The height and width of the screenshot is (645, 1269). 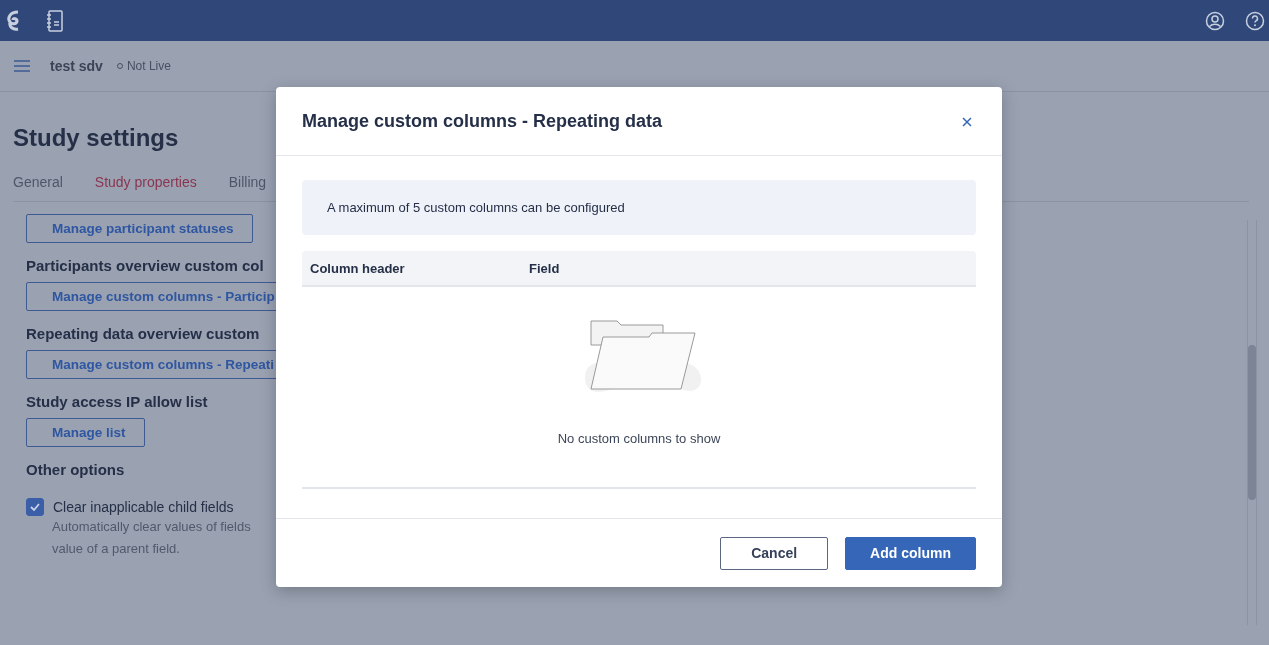 What do you see at coordinates (38, 187) in the screenshot?
I see `tab: General` at bounding box center [38, 187].